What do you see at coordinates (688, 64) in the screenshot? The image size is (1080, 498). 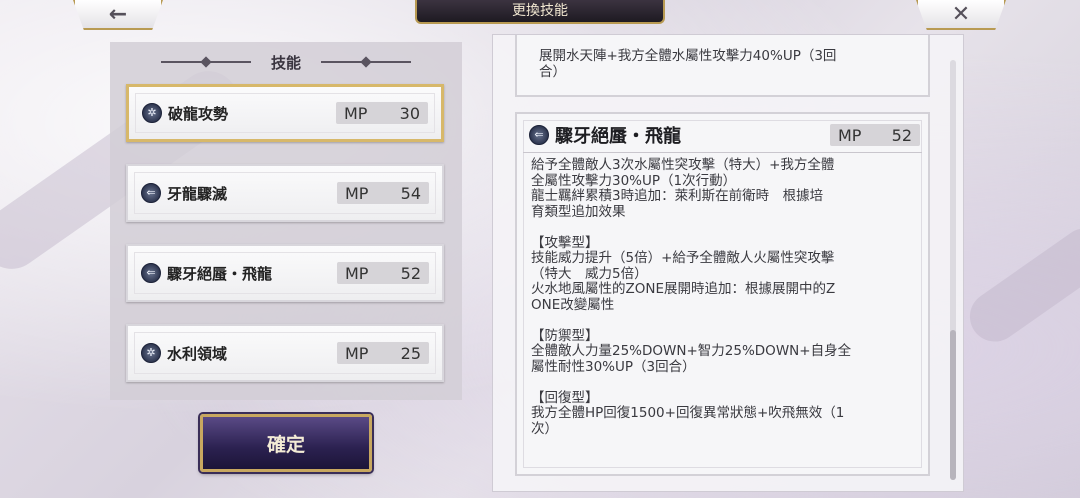 I see `previous-skill-description: 展開水天陣+我方全體水屬性攻擊力40%UP（3回 合）` at bounding box center [688, 64].